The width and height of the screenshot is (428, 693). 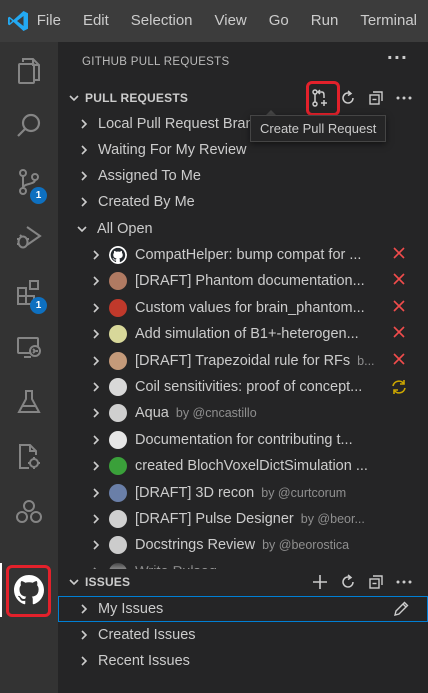 I want to click on pr-title: [DRAFT] Pulse Designer, so click(x=214, y=519).